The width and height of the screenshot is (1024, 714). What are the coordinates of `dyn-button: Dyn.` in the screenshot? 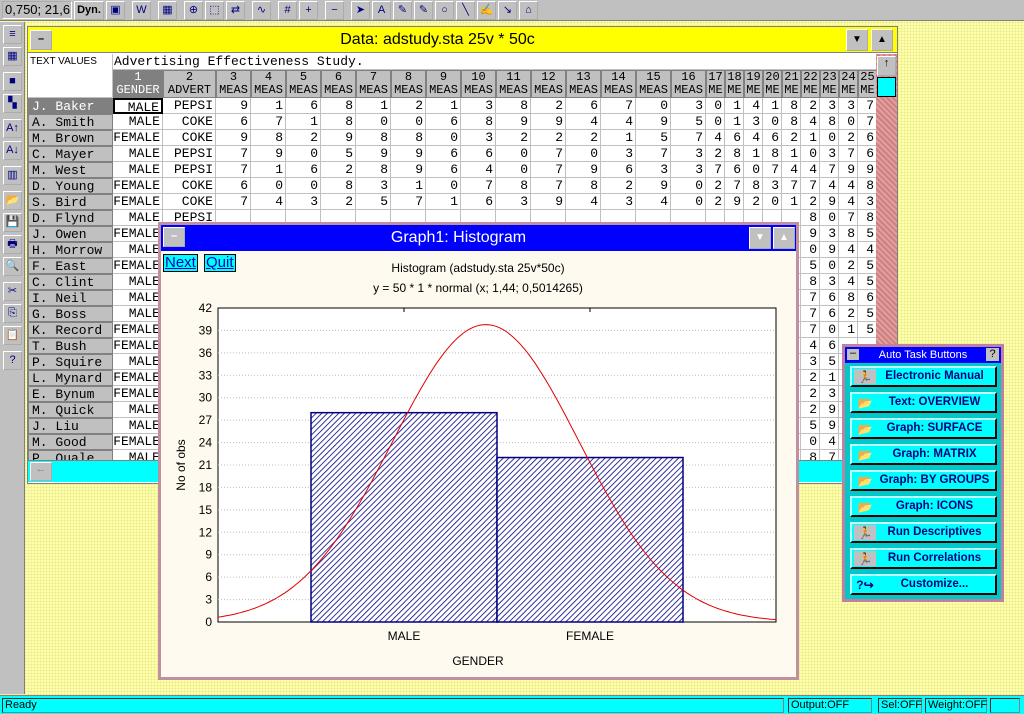 It's located at (89, 10).